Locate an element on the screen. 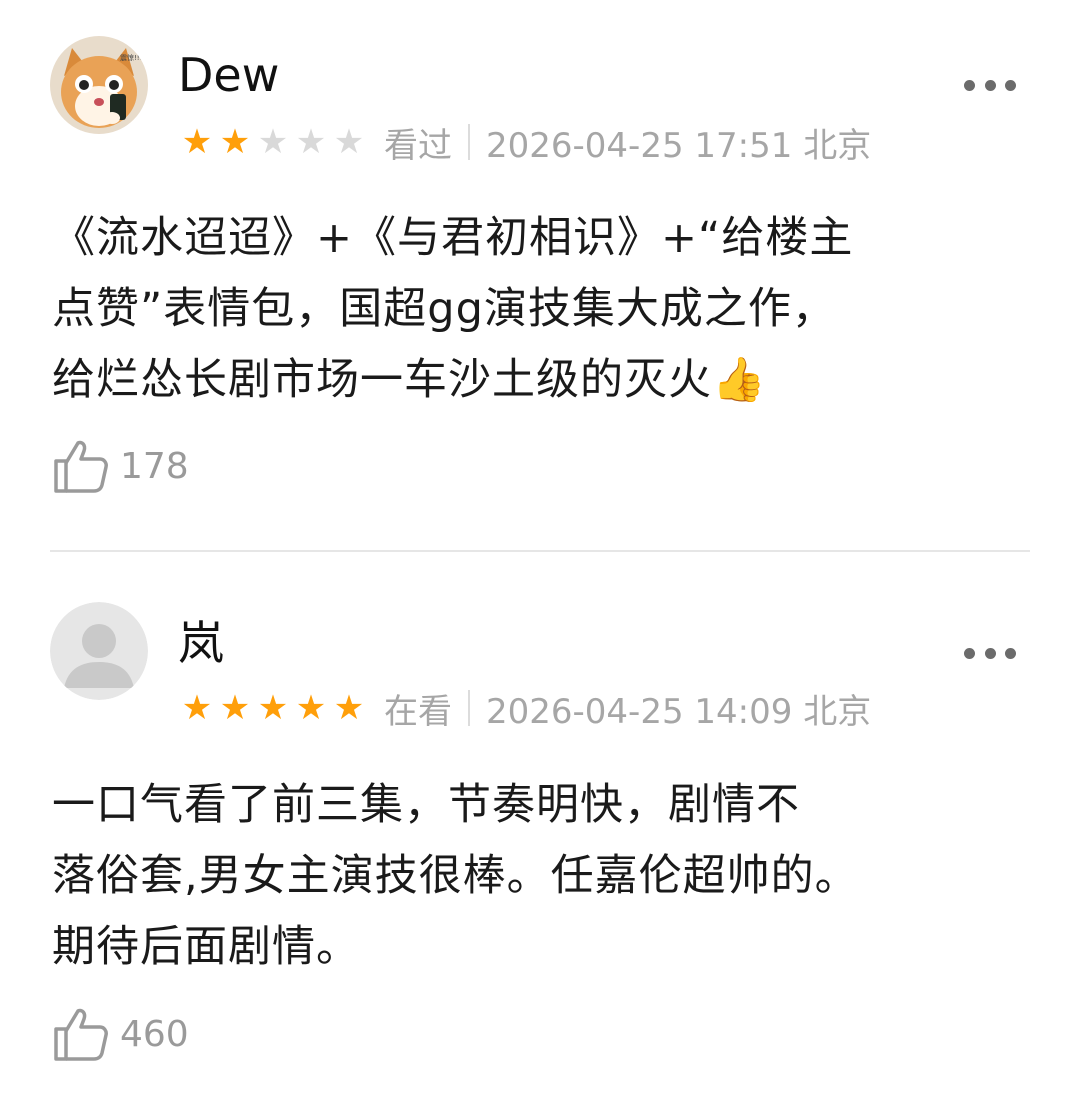 This screenshot has width=1080, height=1096. like-button: 178 is located at coordinates (120, 466).